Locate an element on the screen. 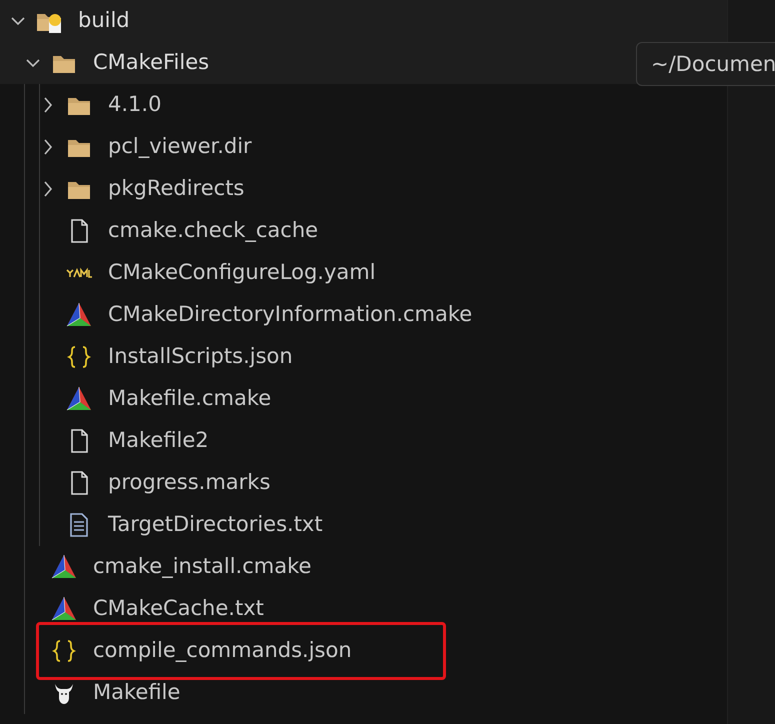 Image resolution: width=775 pixels, height=724 pixels. folder-name: pcl_viewer.dir is located at coordinates (180, 147).